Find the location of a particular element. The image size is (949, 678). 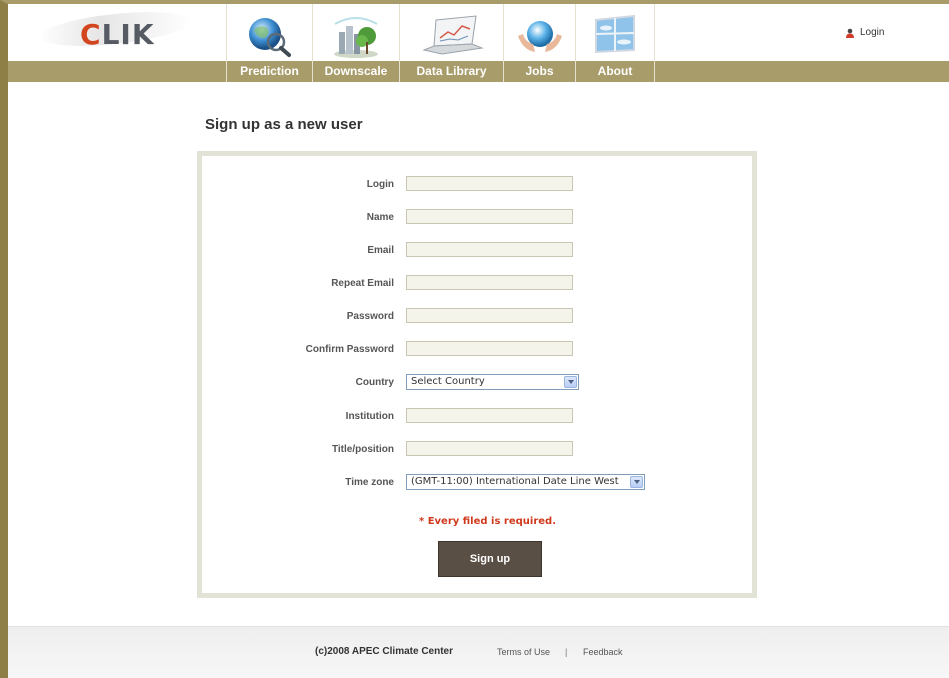

header-login-link: Login is located at coordinates (864, 32).